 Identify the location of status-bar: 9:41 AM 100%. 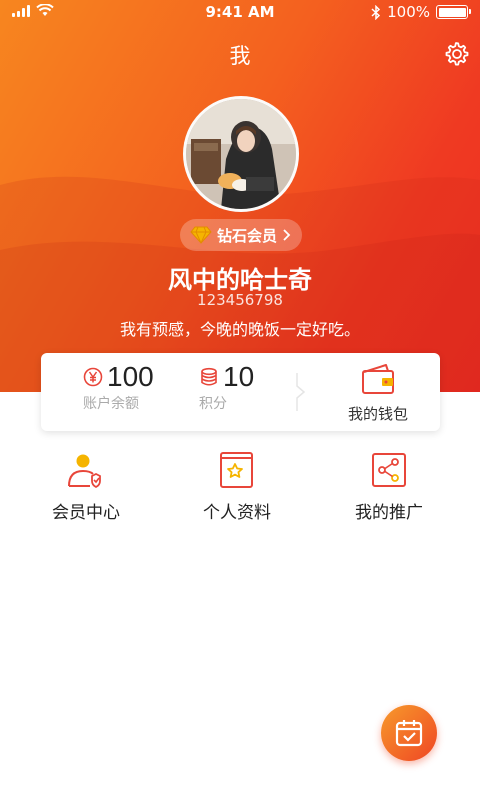
(240, 13).